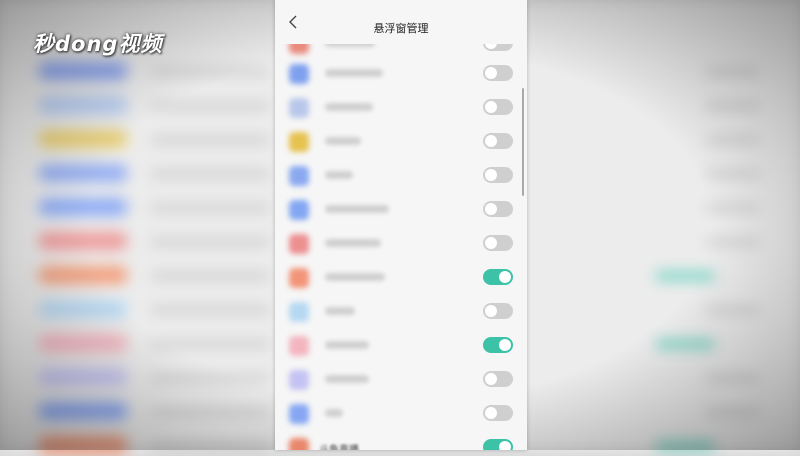 This screenshot has height=456, width=800. What do you see at coordinates (98, 44) in the screenshot?
I see `watermark-logo: 秒dong视频` at bounding box center [98, 44].